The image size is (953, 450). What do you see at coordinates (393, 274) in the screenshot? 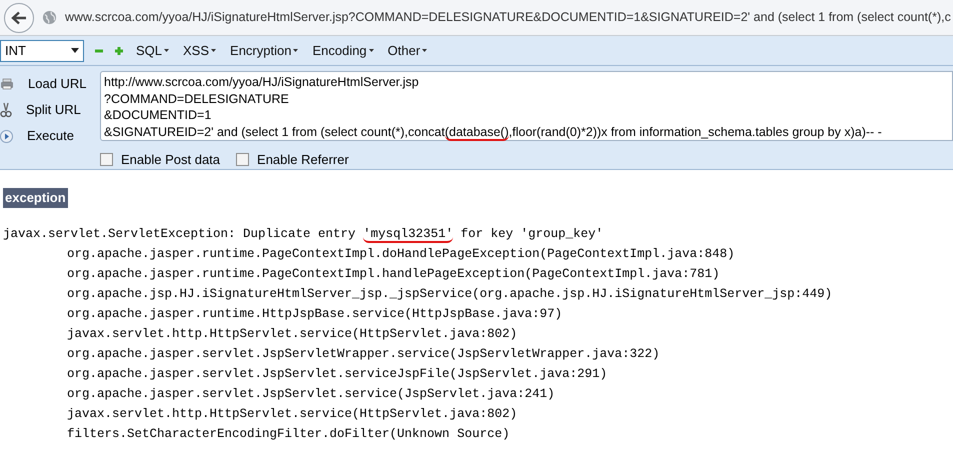
I see `stack-trace-line: org.apache.jasper.runtime.PageContextImpl.handlePageException(PageContextImpl.java:781)` at bounding box center [393, 274].